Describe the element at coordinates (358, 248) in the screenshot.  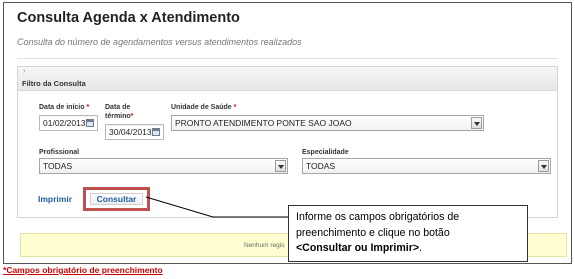
I see `callout-bold: <Consultar ou Imprimir>` at that location.